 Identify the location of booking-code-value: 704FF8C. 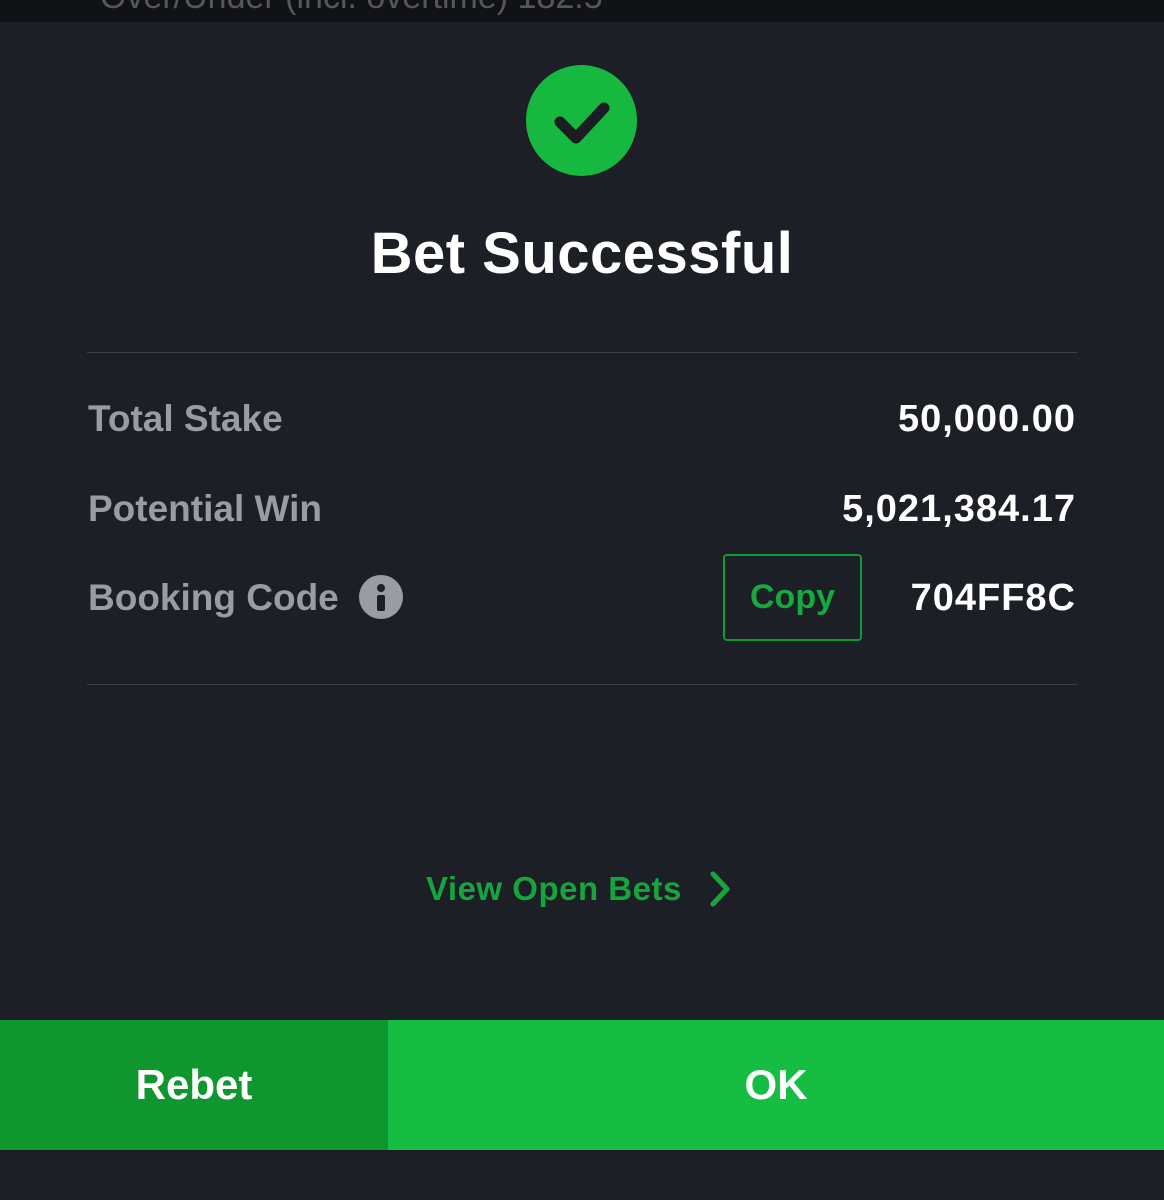
(993, 598).